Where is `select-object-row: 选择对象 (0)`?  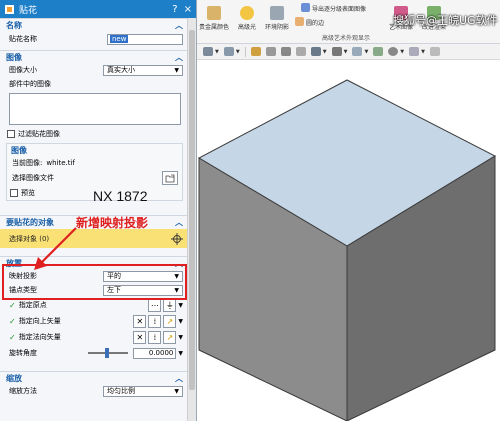 select-object-row: 选择对象 (0) is located at coordinates (93, 238).